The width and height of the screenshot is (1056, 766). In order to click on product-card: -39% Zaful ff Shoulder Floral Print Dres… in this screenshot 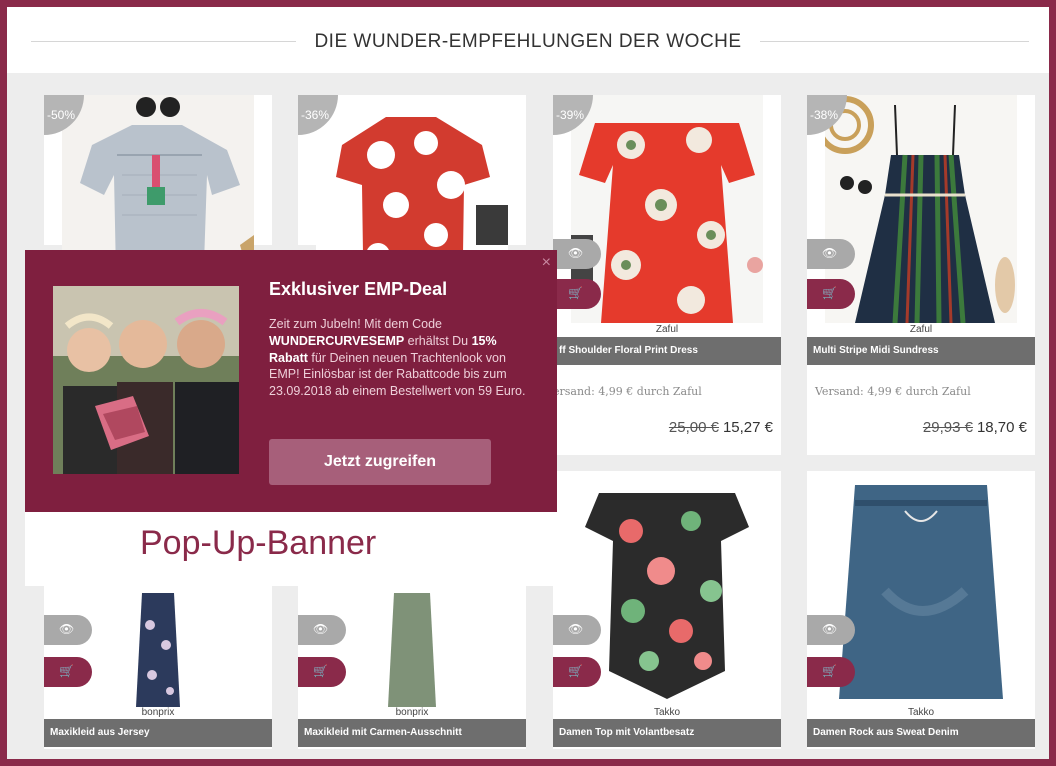, I will do `click(667, 275)`.